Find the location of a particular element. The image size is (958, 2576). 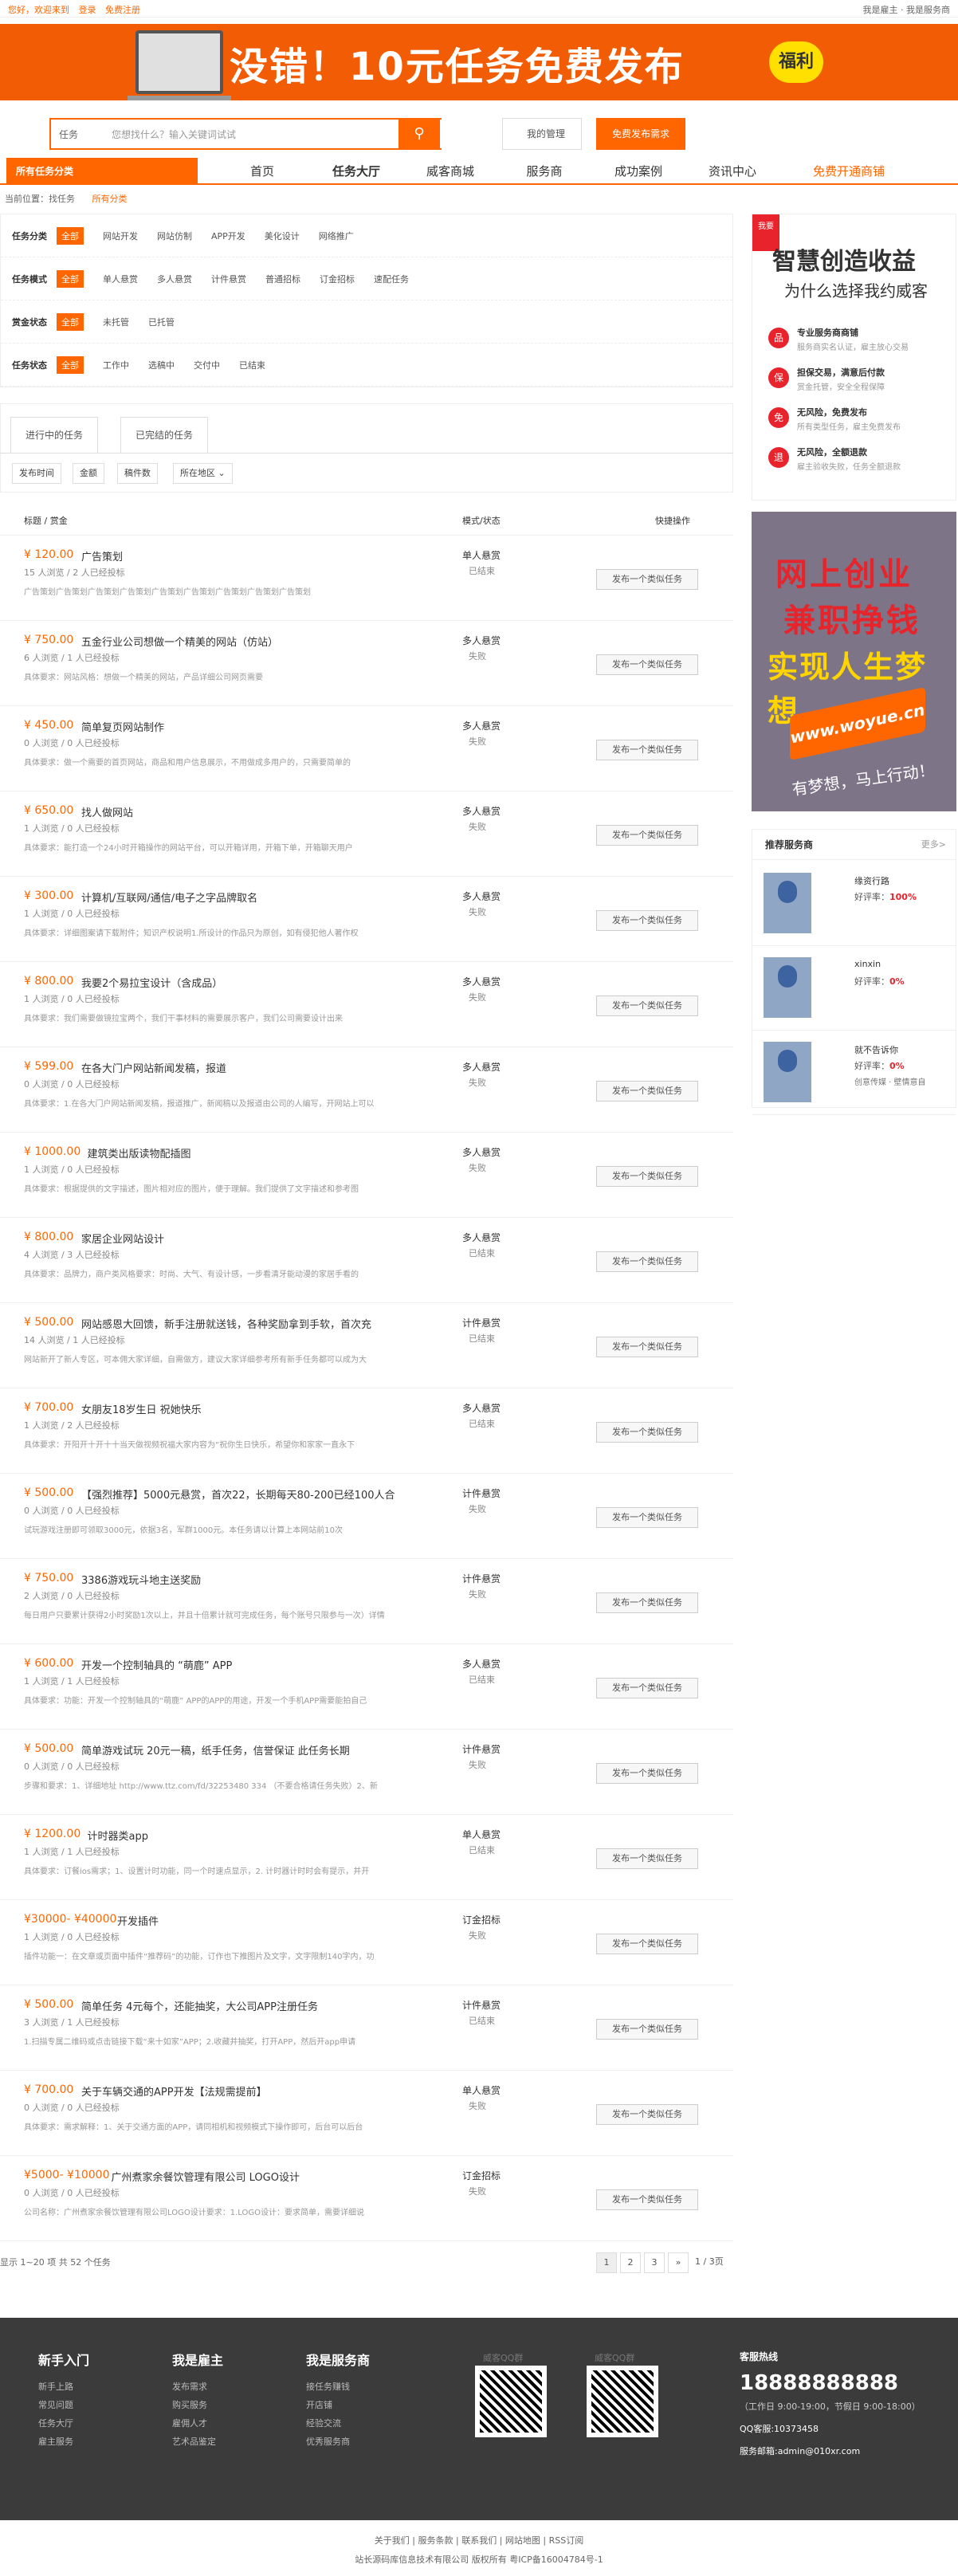

footer-link: 艺术品鉴定 is located at coordinates (197, 2441).